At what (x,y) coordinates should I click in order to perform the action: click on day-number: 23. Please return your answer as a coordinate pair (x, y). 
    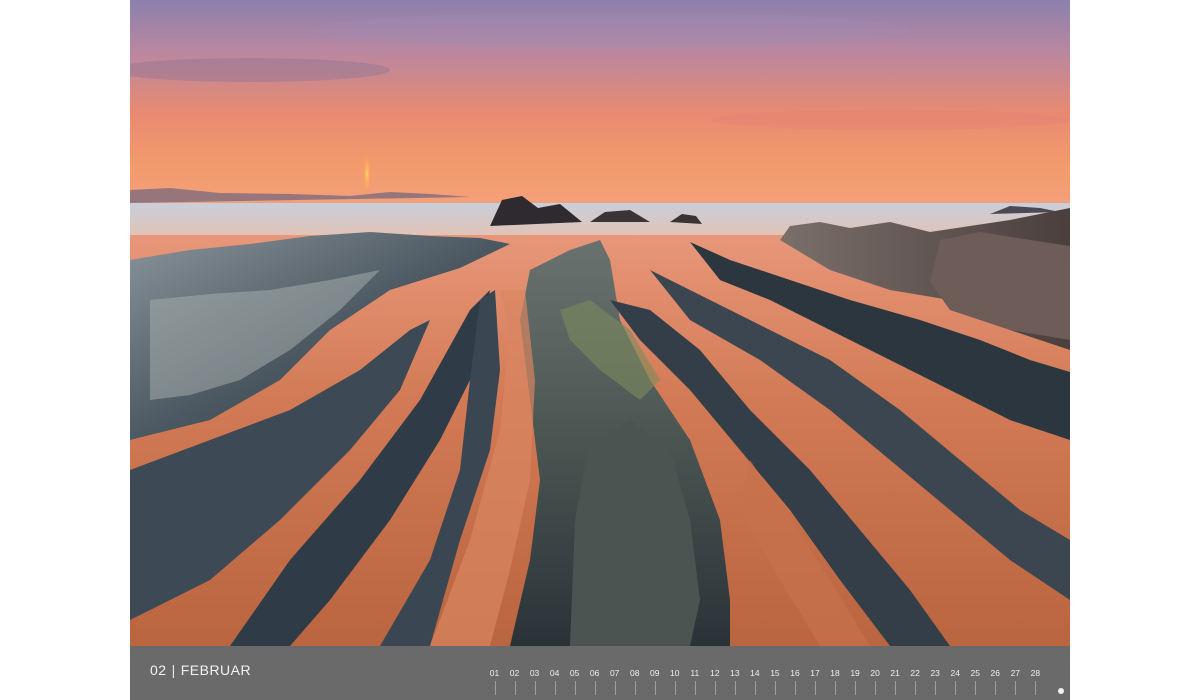
    Looking at the image, I should click on (935, 681).